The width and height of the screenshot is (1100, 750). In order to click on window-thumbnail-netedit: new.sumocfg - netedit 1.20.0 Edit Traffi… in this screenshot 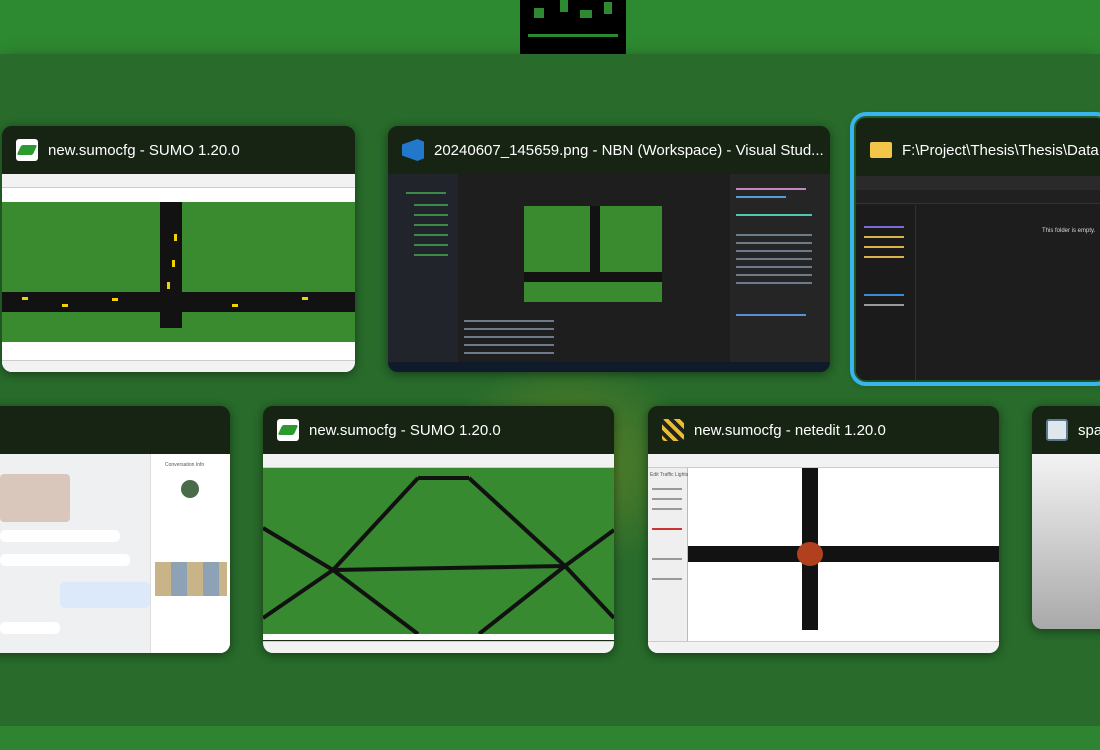, I will do `click(823, 529)`.